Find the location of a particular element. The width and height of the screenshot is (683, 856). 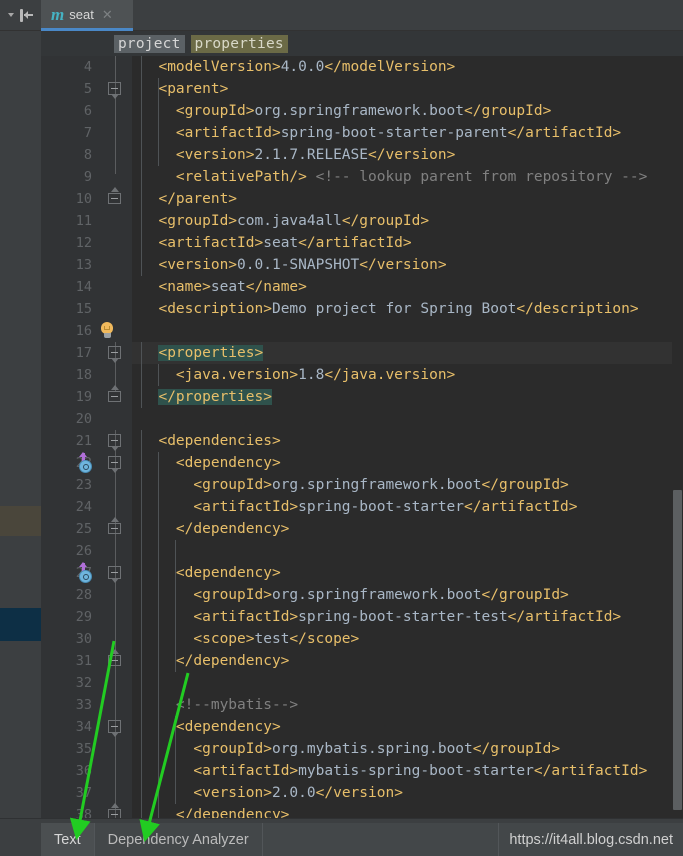

code-token: </name> is located at coordinates (276, 287).